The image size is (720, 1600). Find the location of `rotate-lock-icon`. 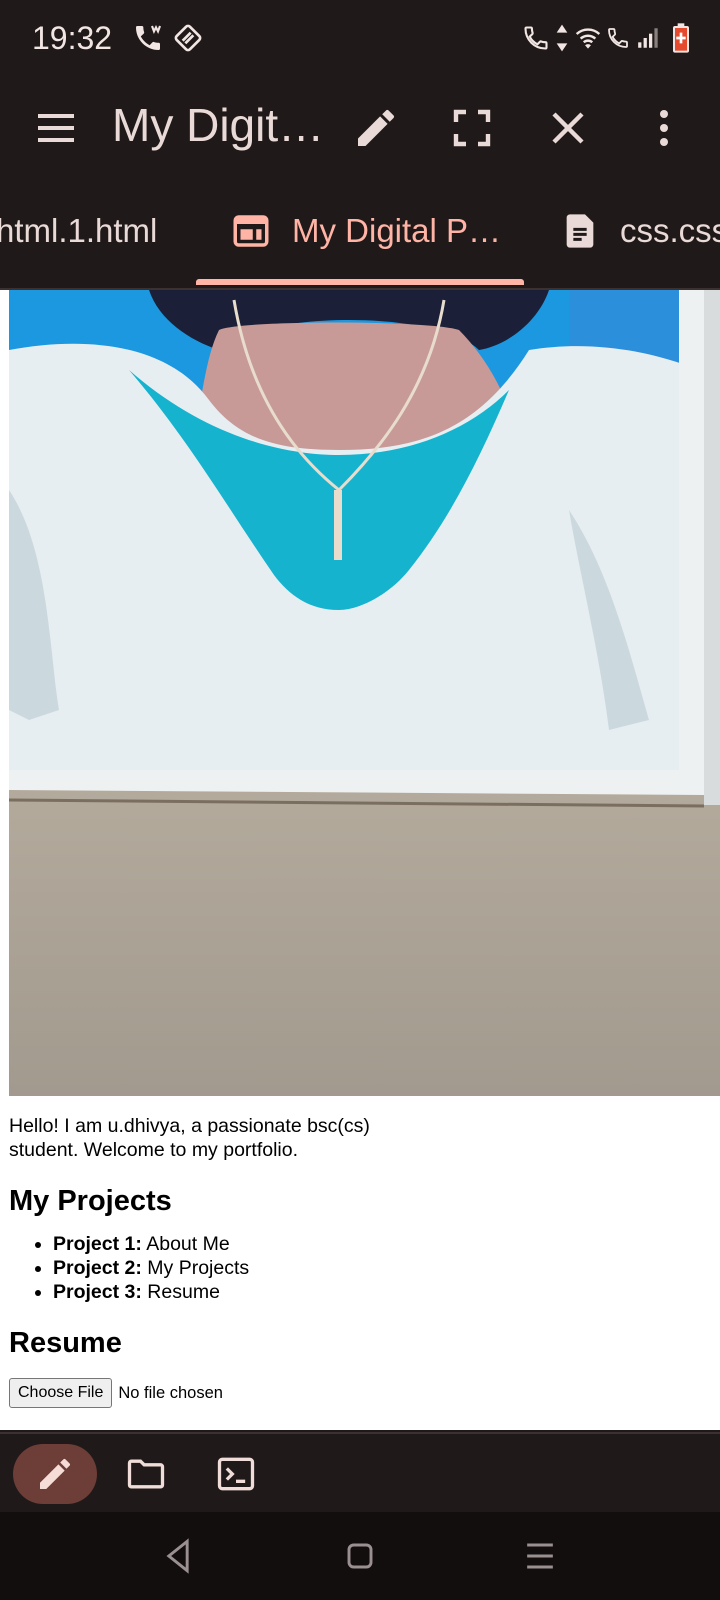

rotate-lock-icon is located at coordinates (188, 38).